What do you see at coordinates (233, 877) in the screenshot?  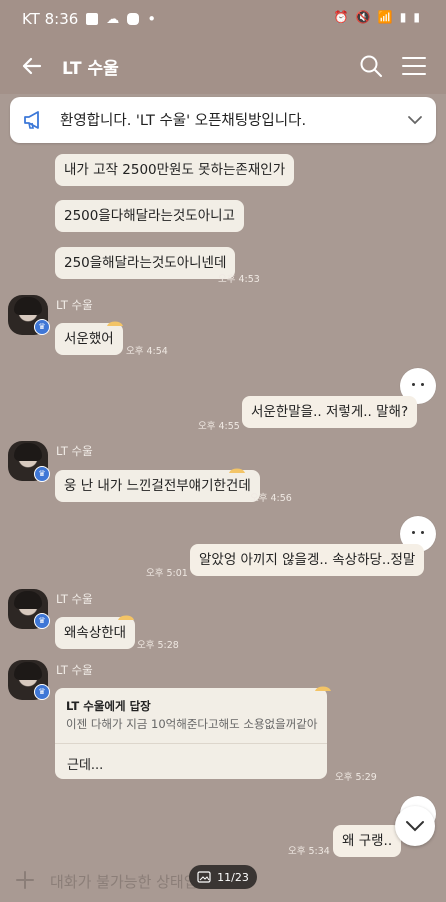 I see `page-count: 11/23` at bounding box center [233, 877].